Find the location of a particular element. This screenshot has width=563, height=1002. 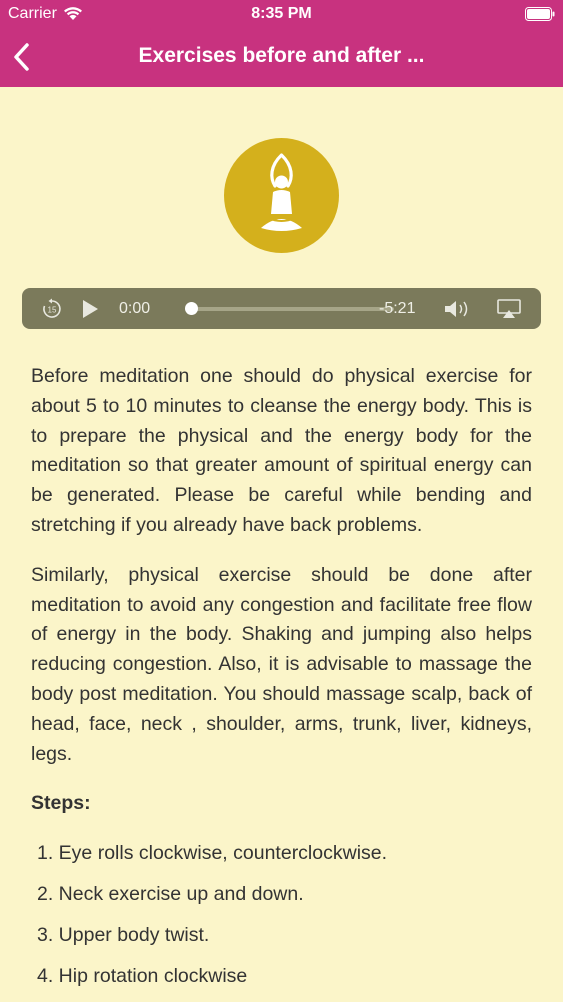

rewind-15-icon: 15 is located at coordinates (52, 308).